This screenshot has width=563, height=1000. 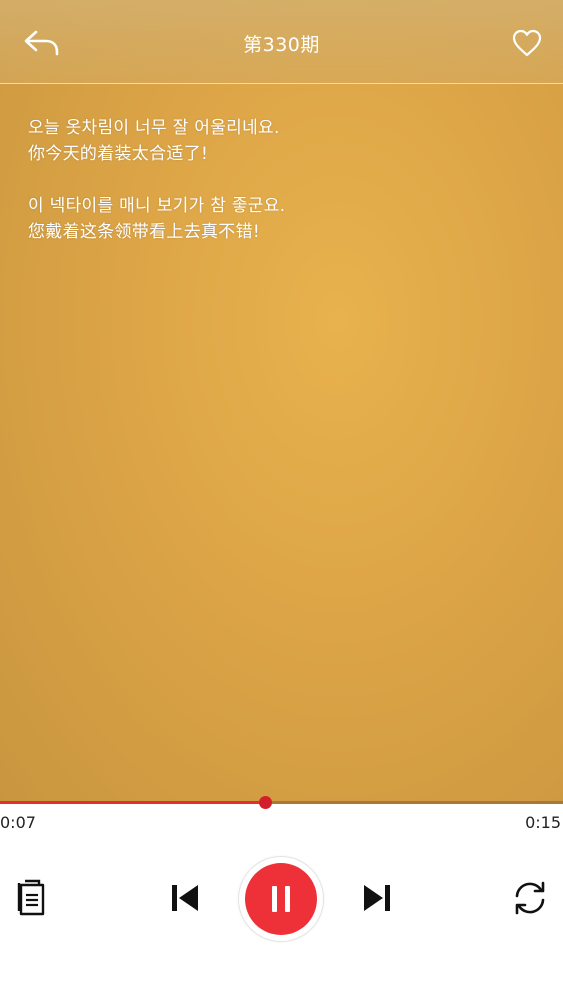 What do you see at coordinates (18, 822) in the screenshot?
I see `current-time: 0:07` at bounding box center [18, 822].